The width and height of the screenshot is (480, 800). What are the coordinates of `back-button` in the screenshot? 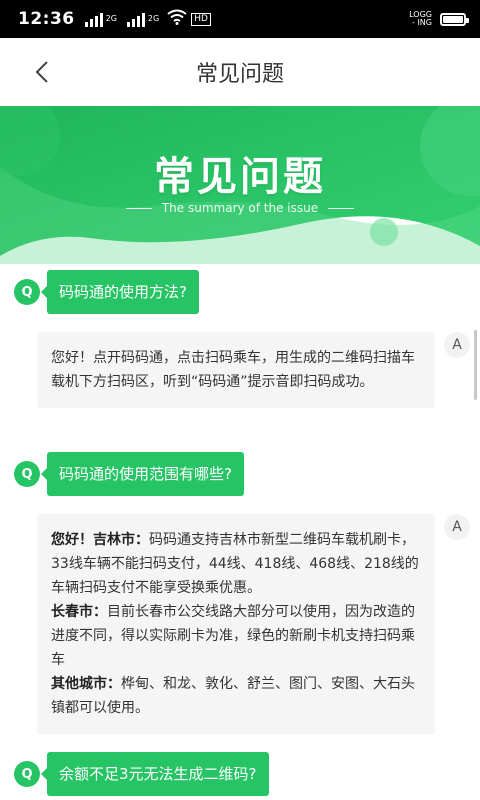 It's located at (42, 72).